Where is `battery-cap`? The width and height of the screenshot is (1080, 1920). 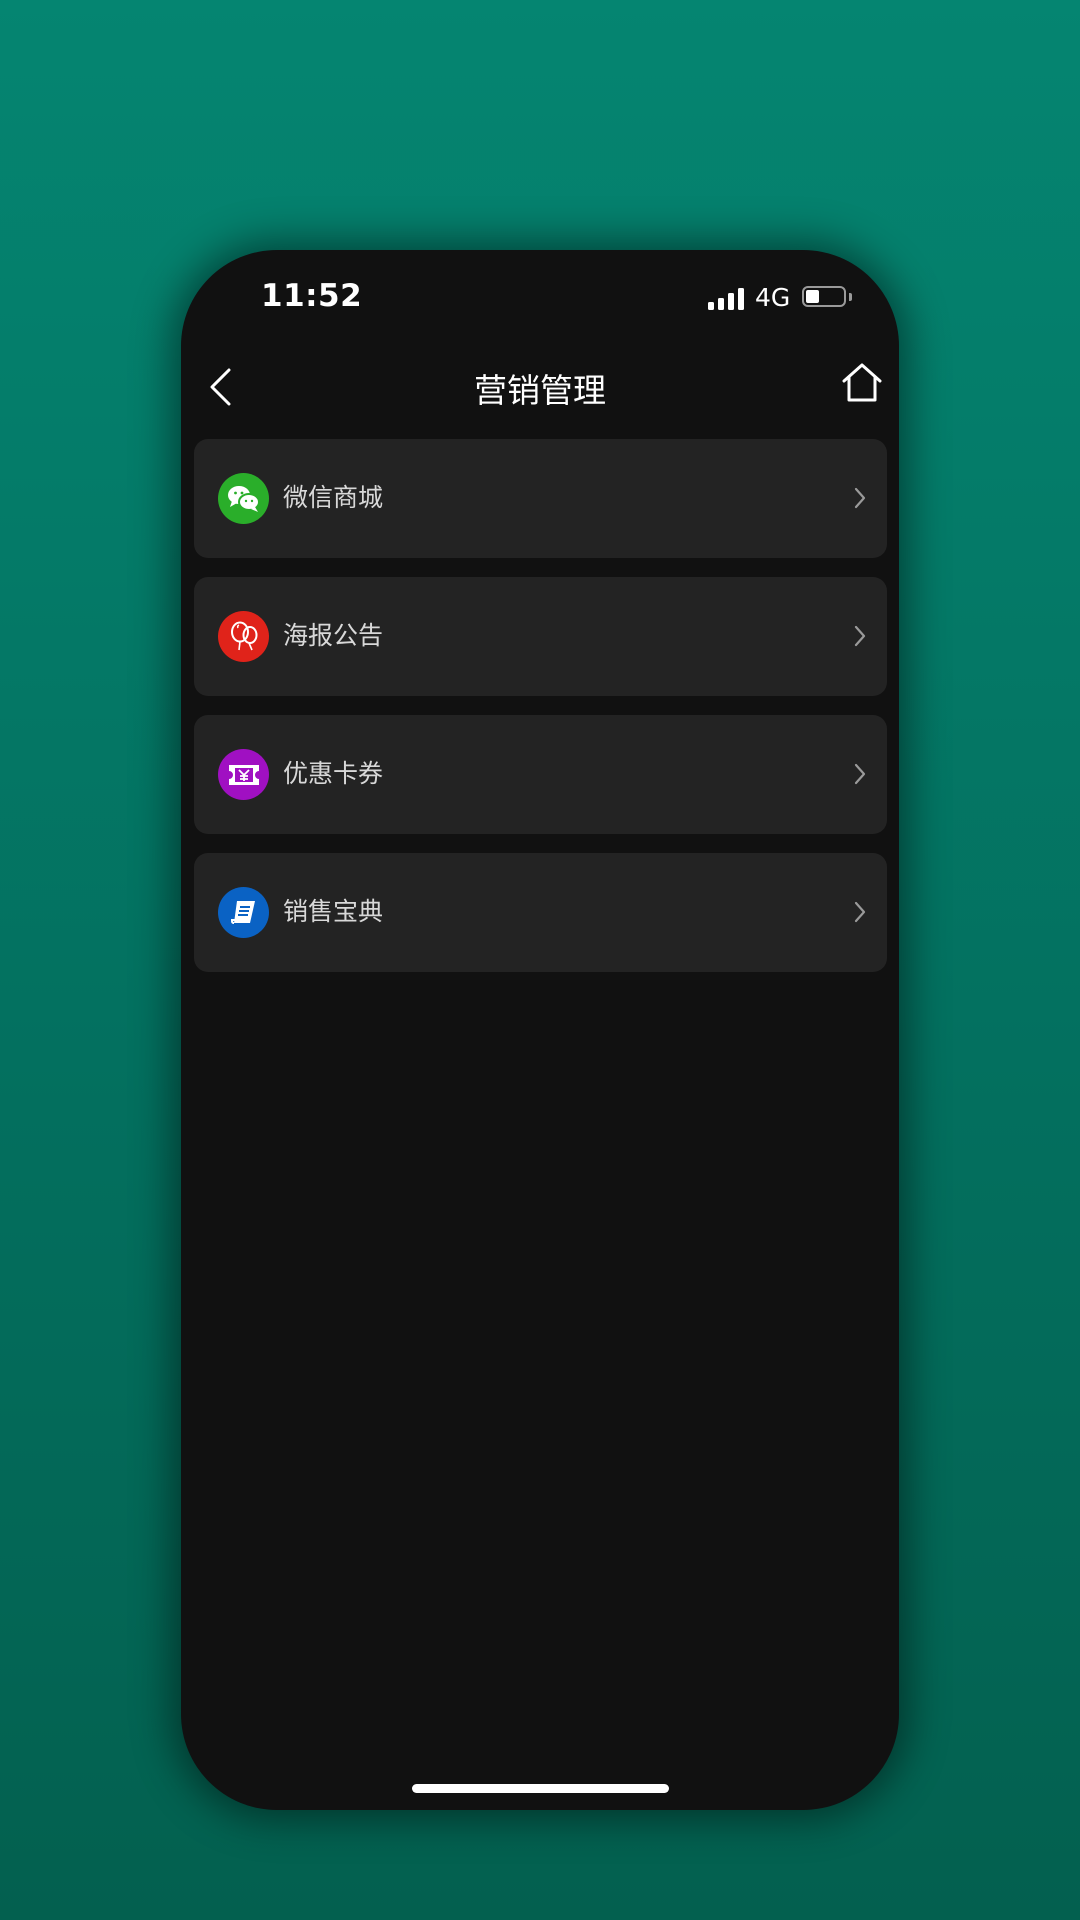 battery-cap is located at coordinates (850, 297).